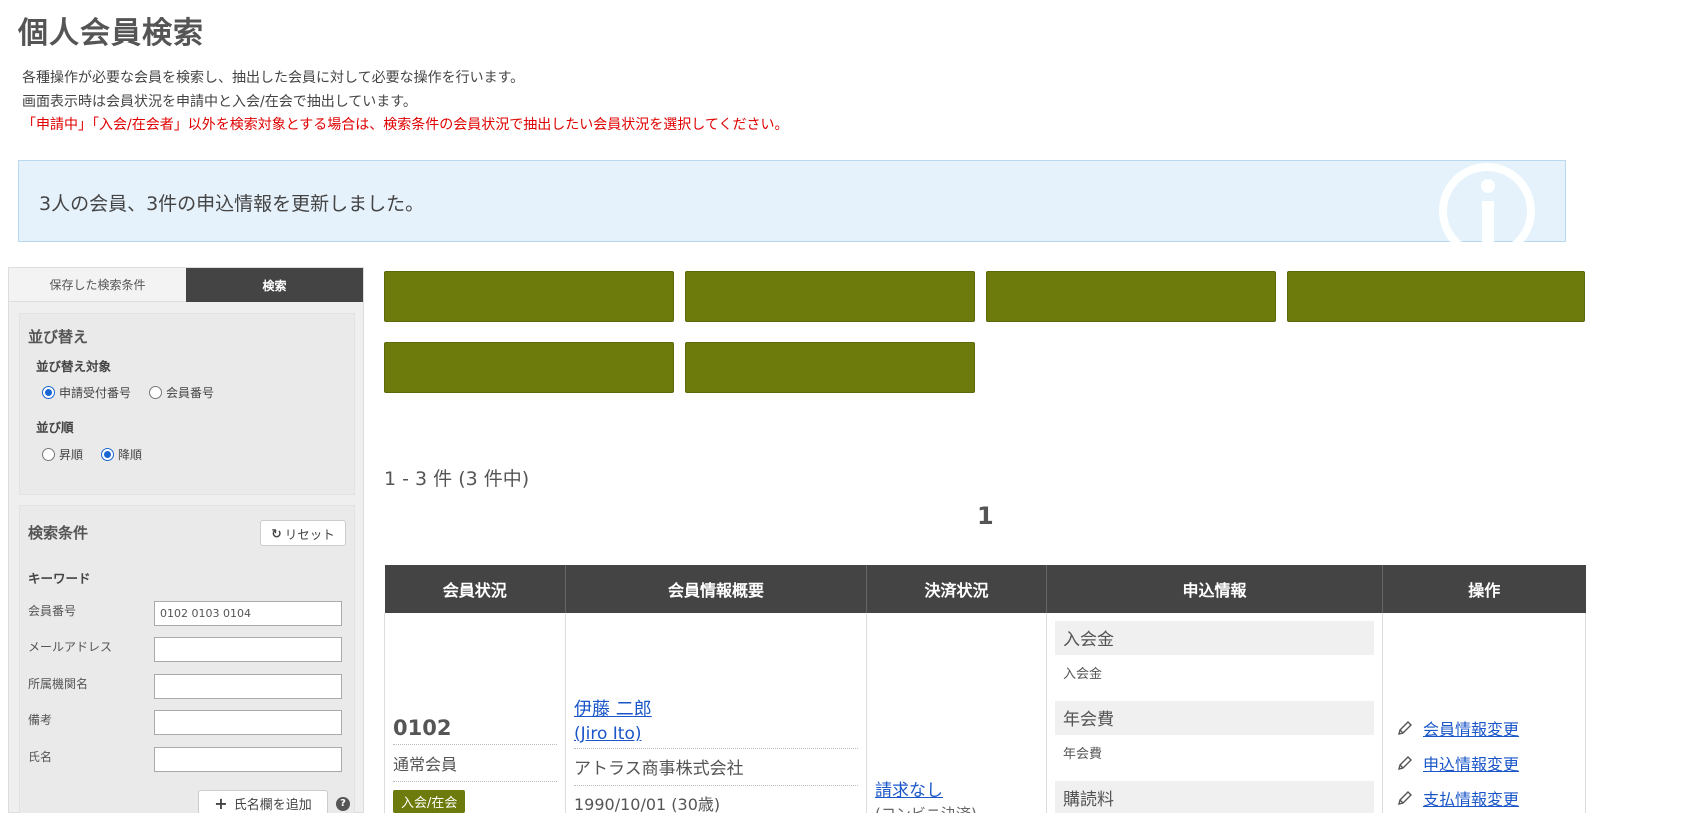  Describe the element at coordinates (475, 766) in the screenshot. I see `member-type: 通常会員` at that location.